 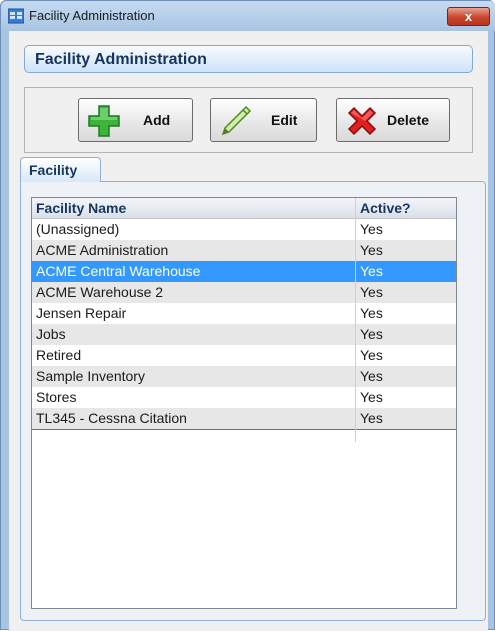 I want to click on table-row: Sample Inventory Yes, so click(x=244, y=376).